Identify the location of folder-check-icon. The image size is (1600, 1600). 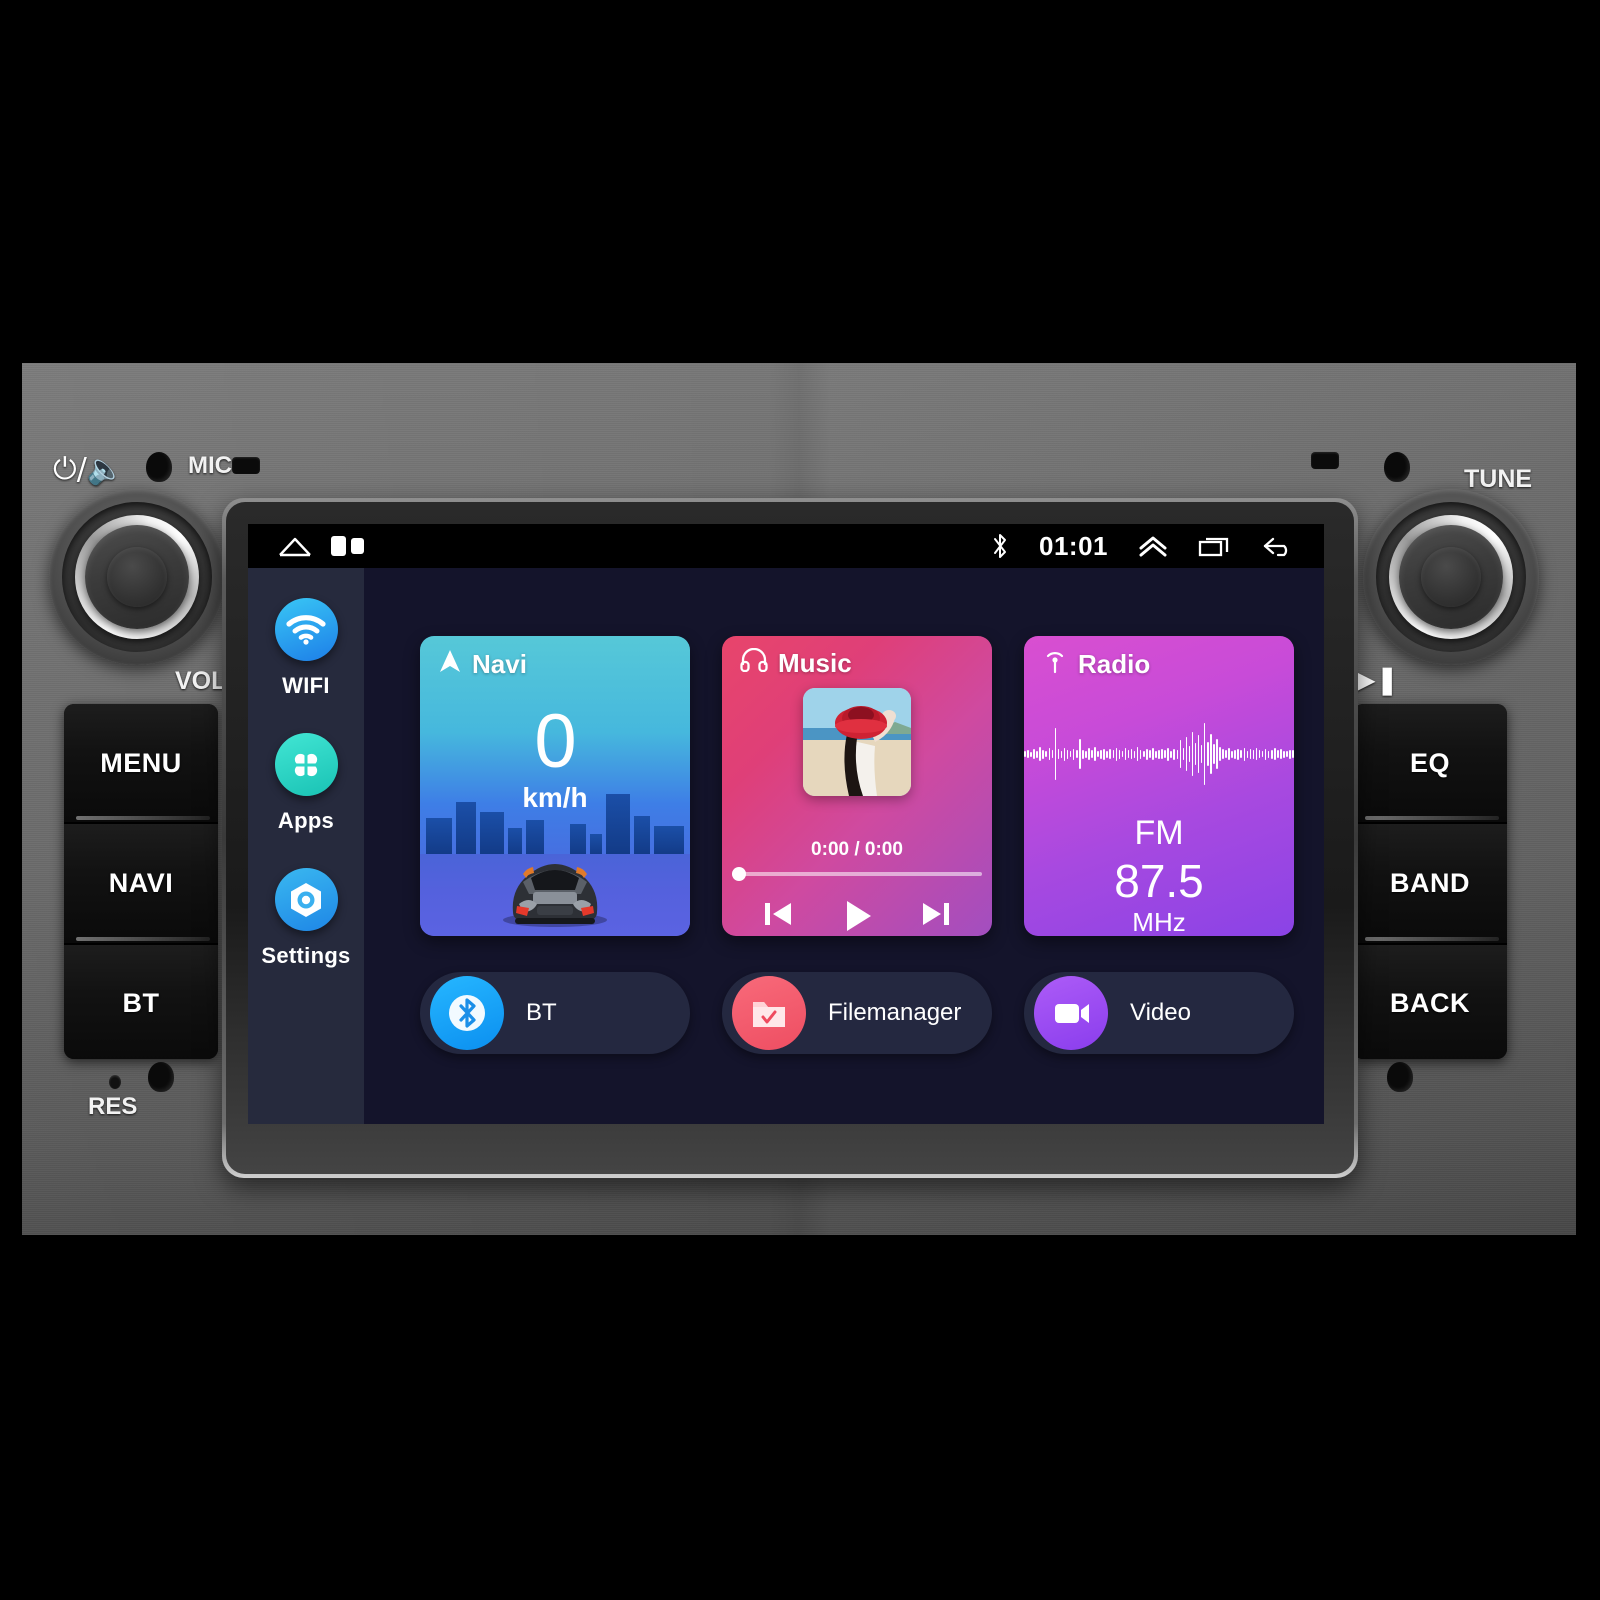
(769, 1013).